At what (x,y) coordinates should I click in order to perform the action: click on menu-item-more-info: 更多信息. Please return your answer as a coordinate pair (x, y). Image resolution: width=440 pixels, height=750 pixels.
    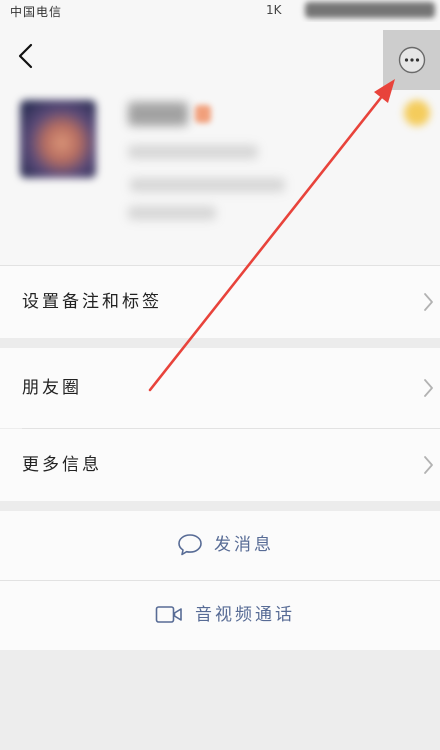
    Looking at the image, I should click on (220, 465).